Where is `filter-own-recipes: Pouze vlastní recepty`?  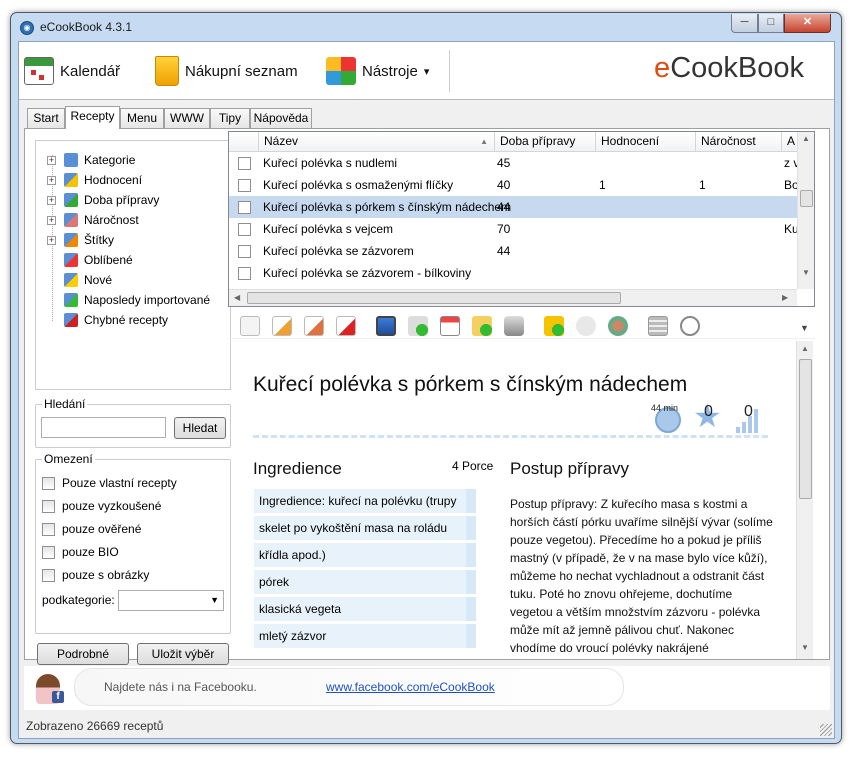 filter-own-recipes: Pouze vlastní recepty is located at coordinates (109, 483).